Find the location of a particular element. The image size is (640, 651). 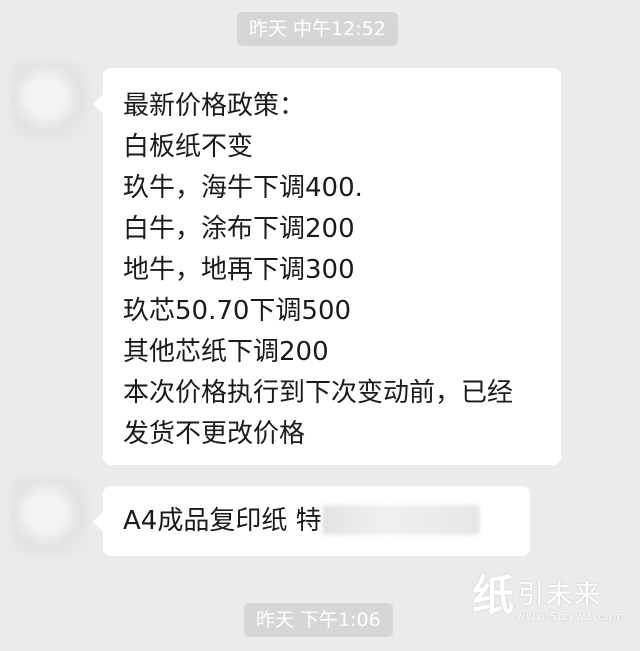

message-line: 白牛，涂布下调200 is located at coordinates (239, 229).